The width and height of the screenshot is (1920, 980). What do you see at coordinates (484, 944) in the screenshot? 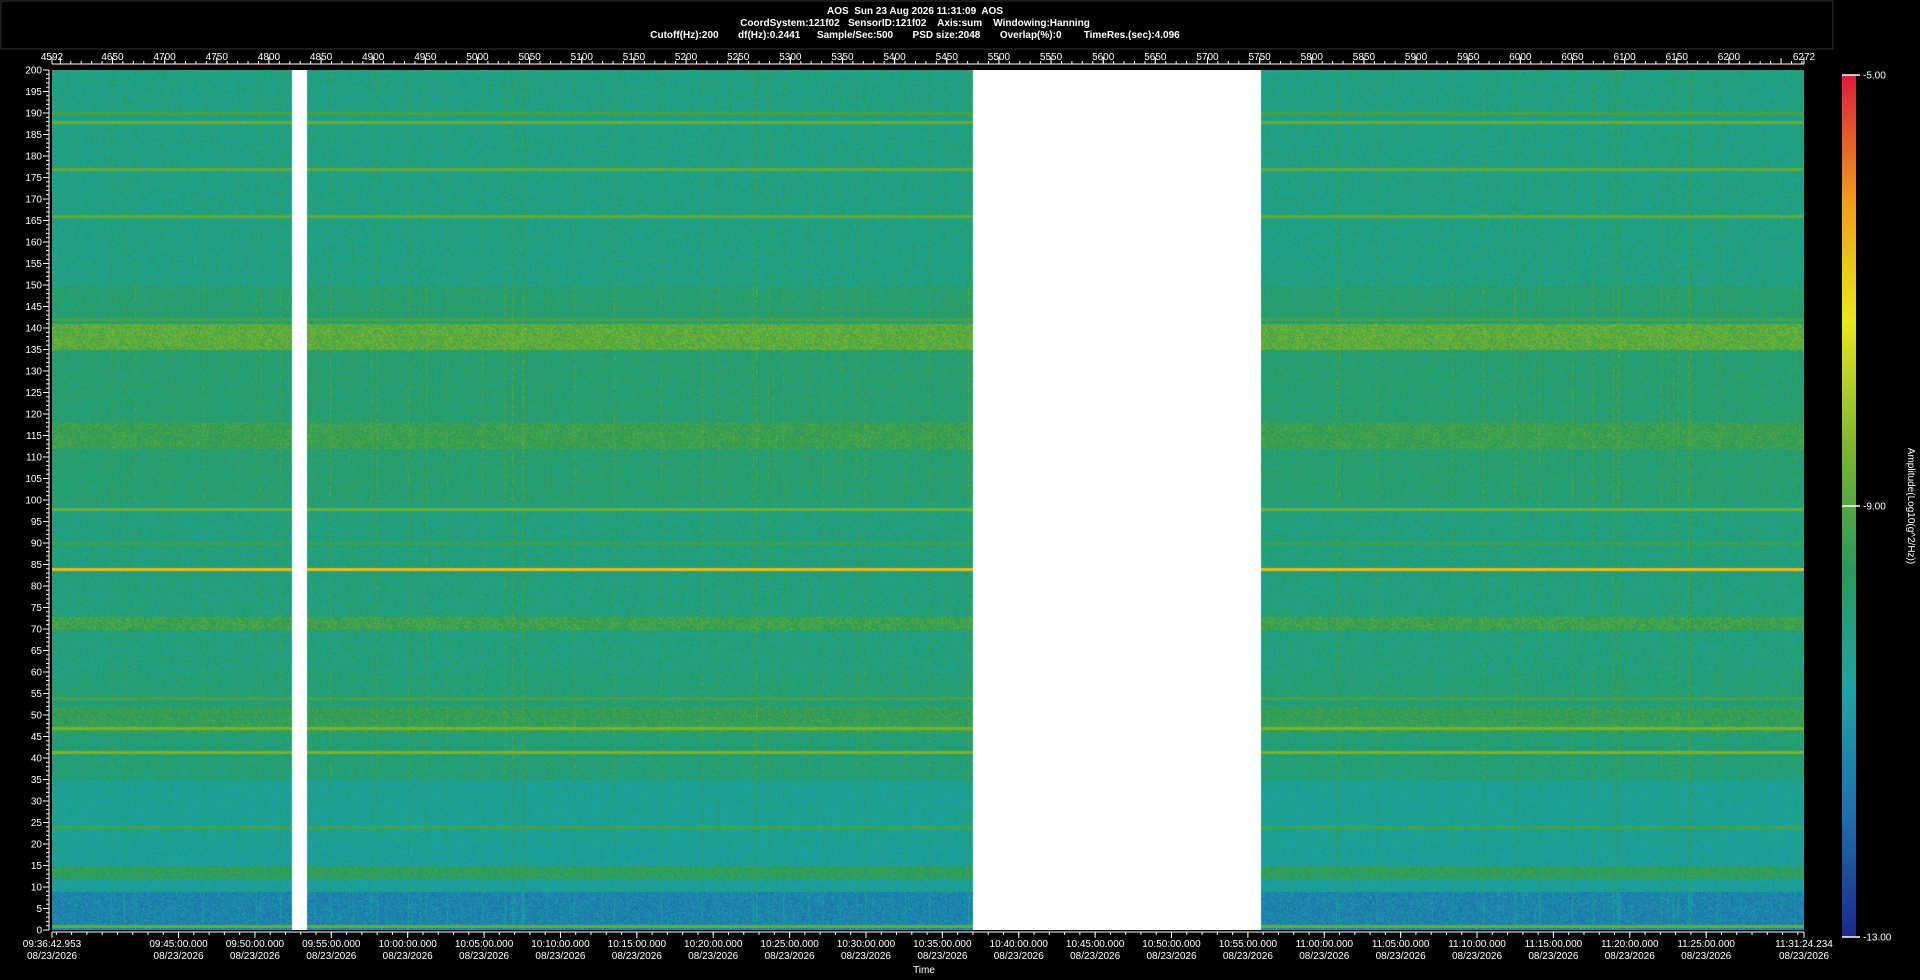
I see `x-axis-time-label: 10:05:00.000` at bounding box center [484, 944].